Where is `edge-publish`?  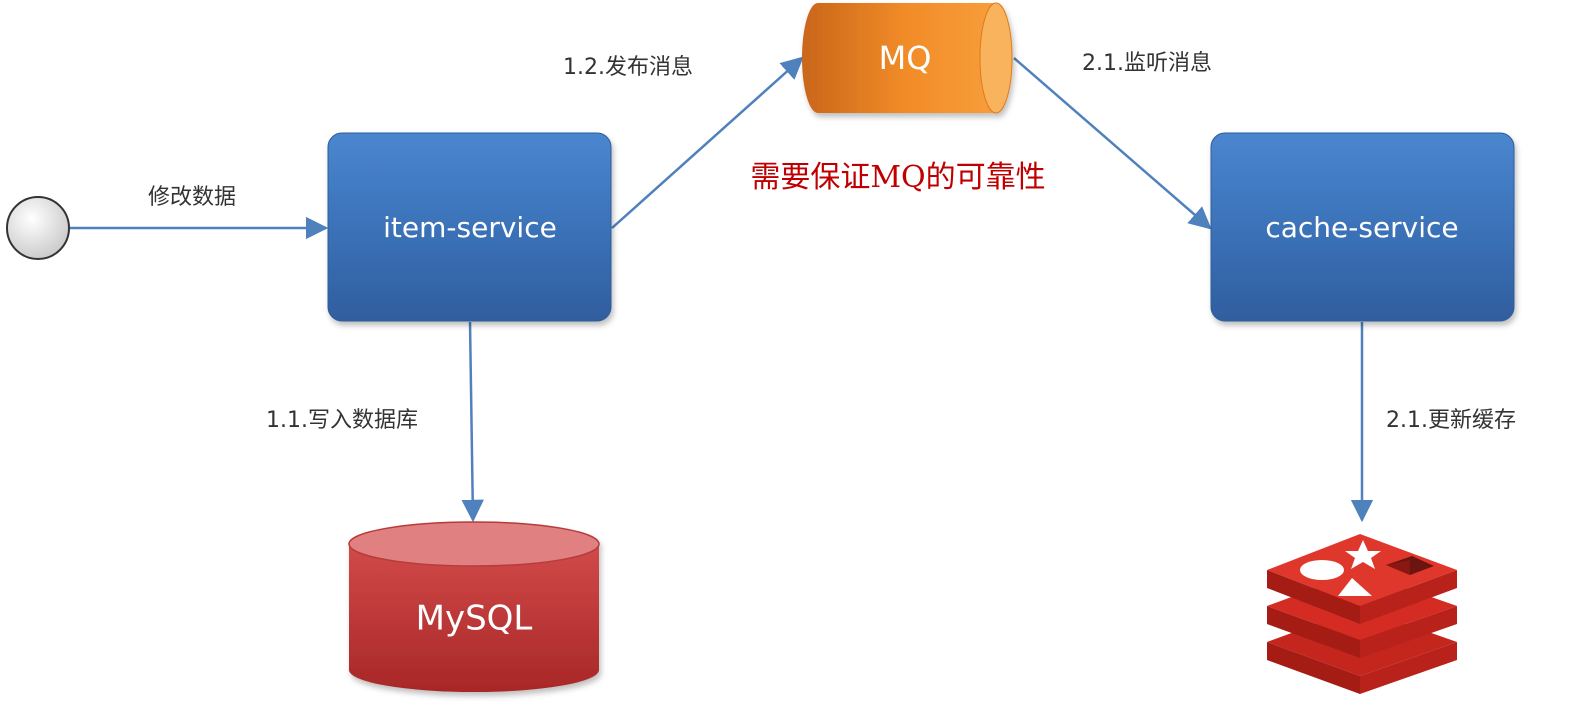 edge-publish is located at coordinates (707, 142).